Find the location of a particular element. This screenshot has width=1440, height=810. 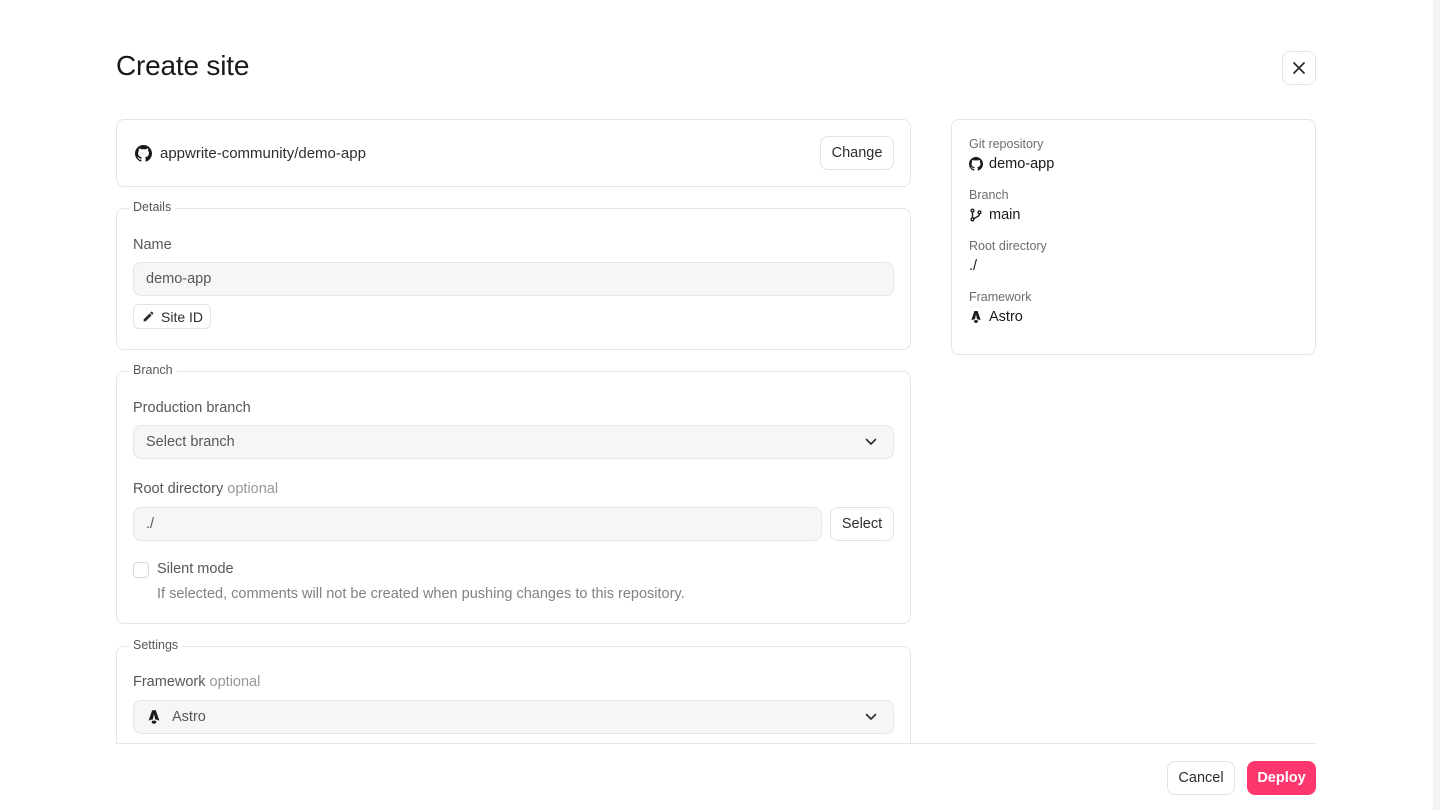

site-id-label: Site ID is located at coordinates (182, 316).